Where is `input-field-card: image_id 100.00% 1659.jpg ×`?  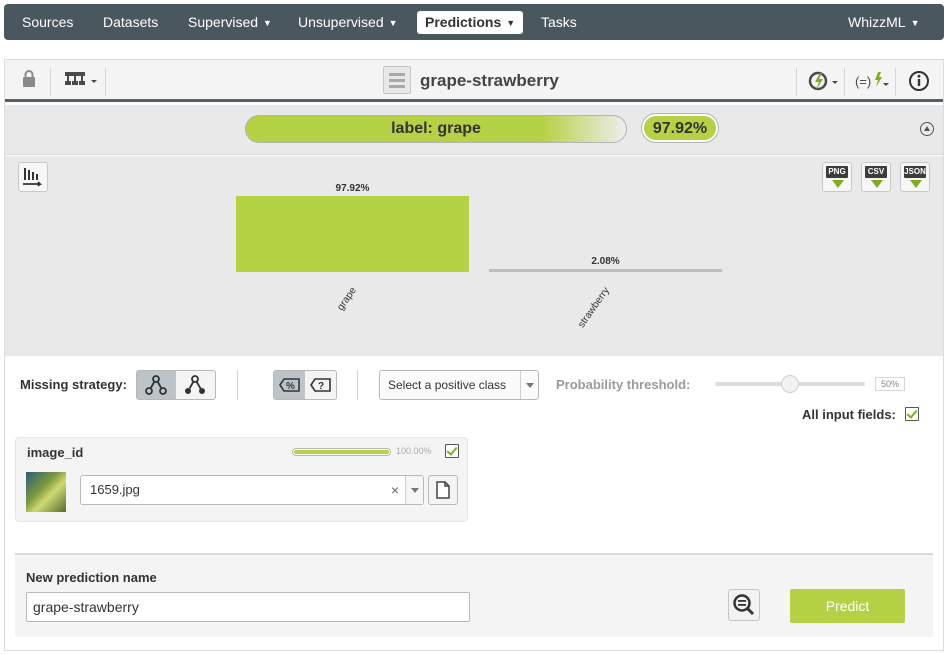 input-field-card: image_id 100.00% 1659.jpg × is located at coordinates (241, 479).